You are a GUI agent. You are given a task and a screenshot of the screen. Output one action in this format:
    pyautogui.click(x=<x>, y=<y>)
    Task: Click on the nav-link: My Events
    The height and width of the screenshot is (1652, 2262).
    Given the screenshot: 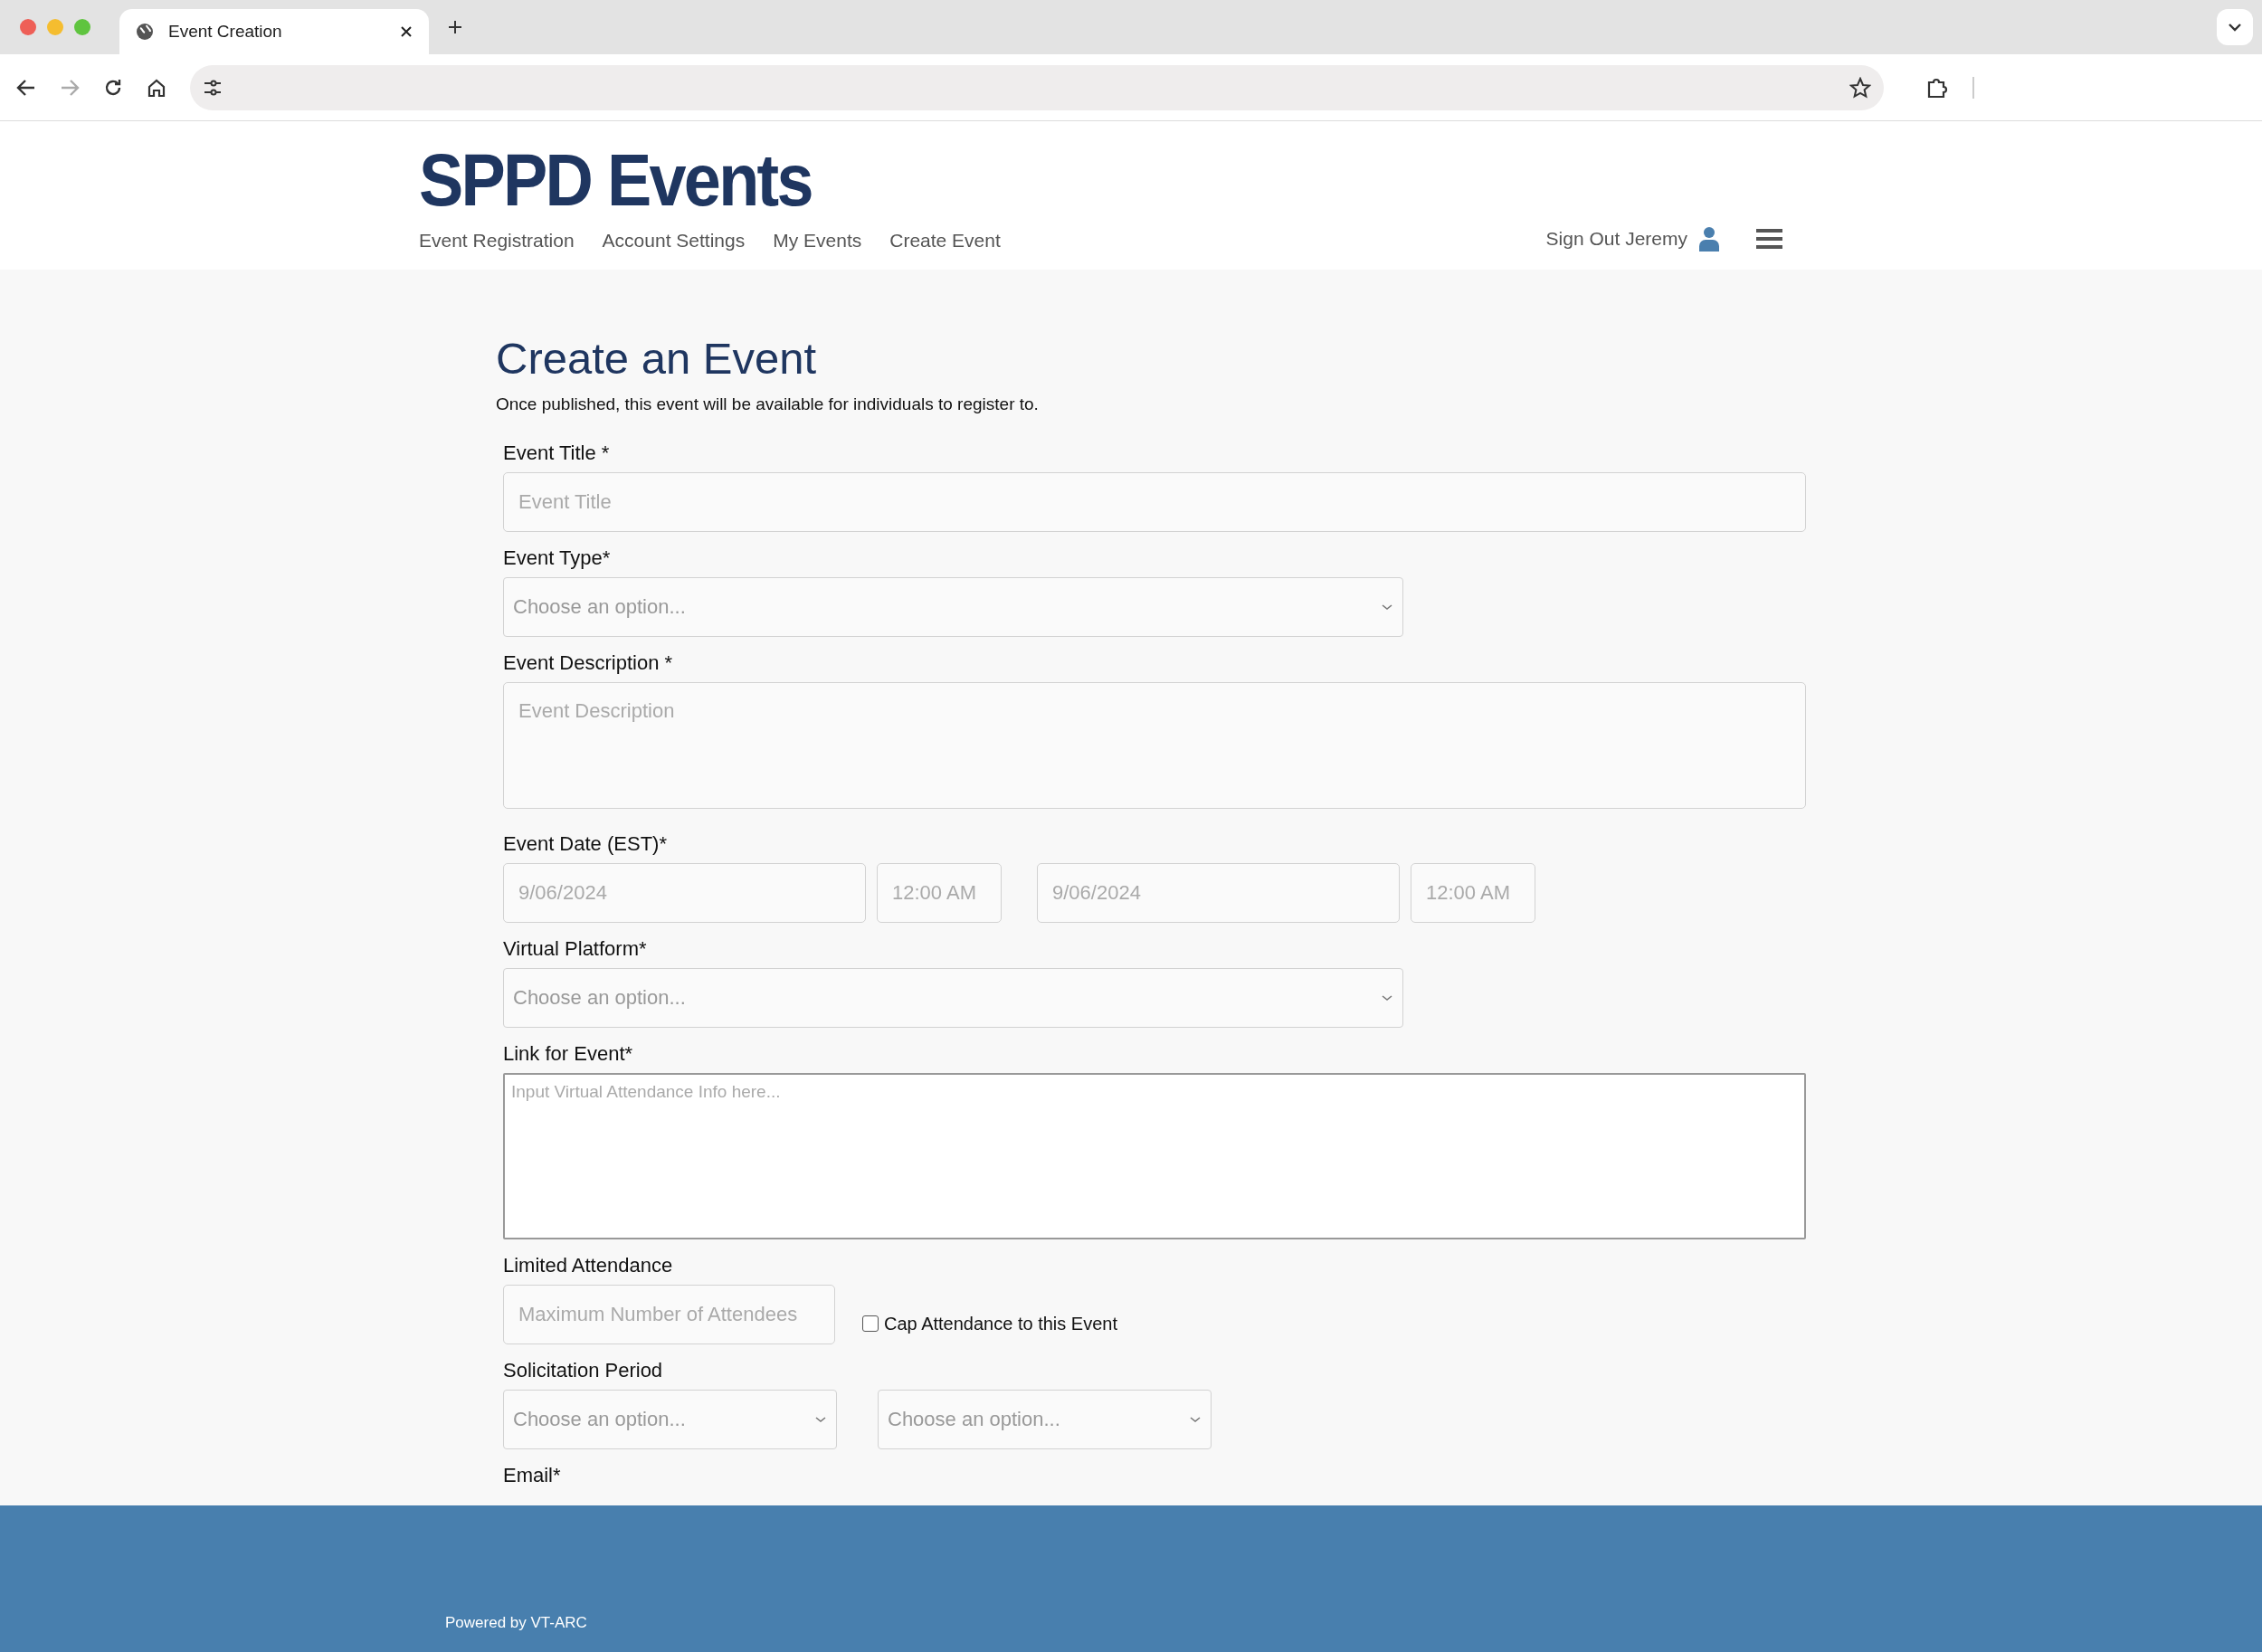 What is the action you would take?
    pyautogui.click(x=817, y=241)
    